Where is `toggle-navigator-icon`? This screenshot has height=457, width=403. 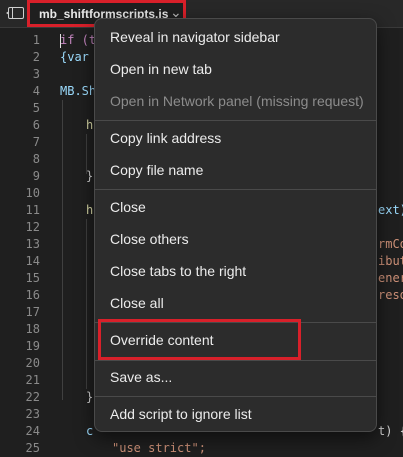 toggle-navigator-icon is located at coordinates (15, 13).